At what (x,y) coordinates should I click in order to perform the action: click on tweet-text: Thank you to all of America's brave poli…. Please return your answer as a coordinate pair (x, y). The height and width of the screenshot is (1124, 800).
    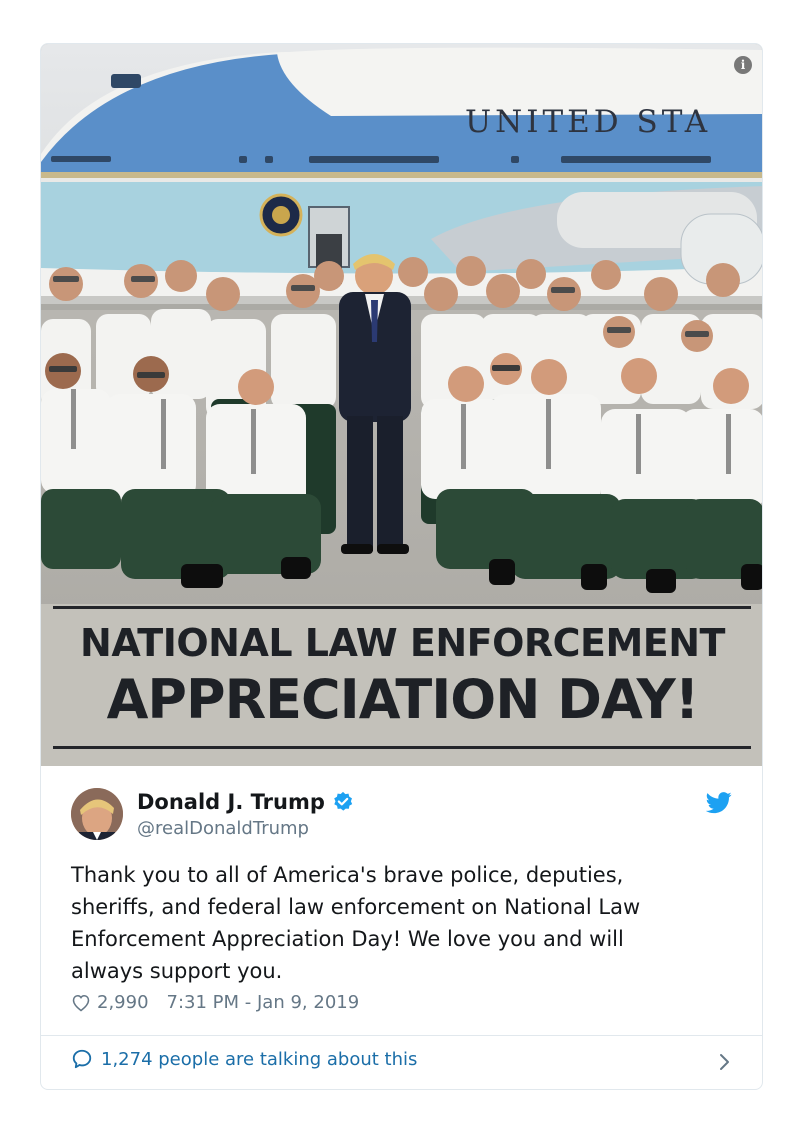
    Looking at the image, I should click on (401, 923).